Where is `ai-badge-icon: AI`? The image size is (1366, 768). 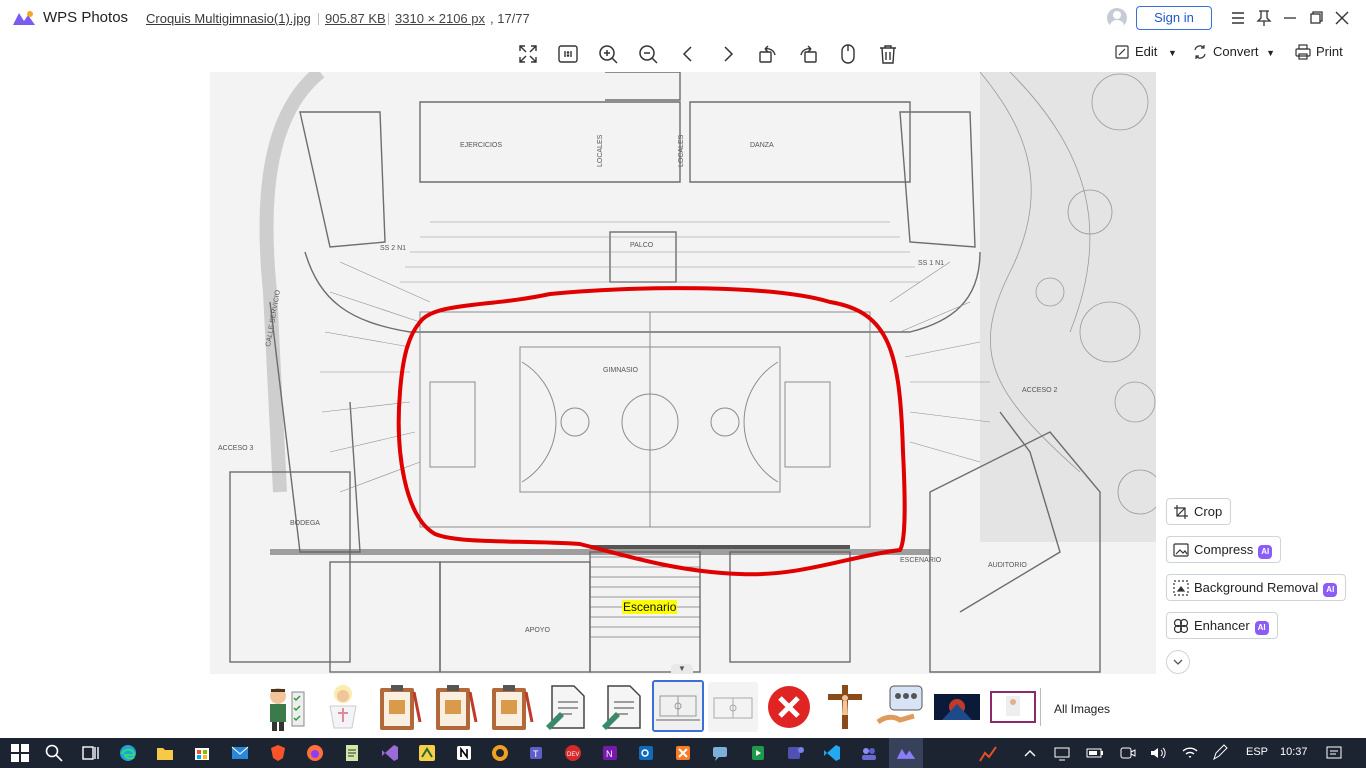
ai-badge-icon: AI is located at coordinates (1330, 590).